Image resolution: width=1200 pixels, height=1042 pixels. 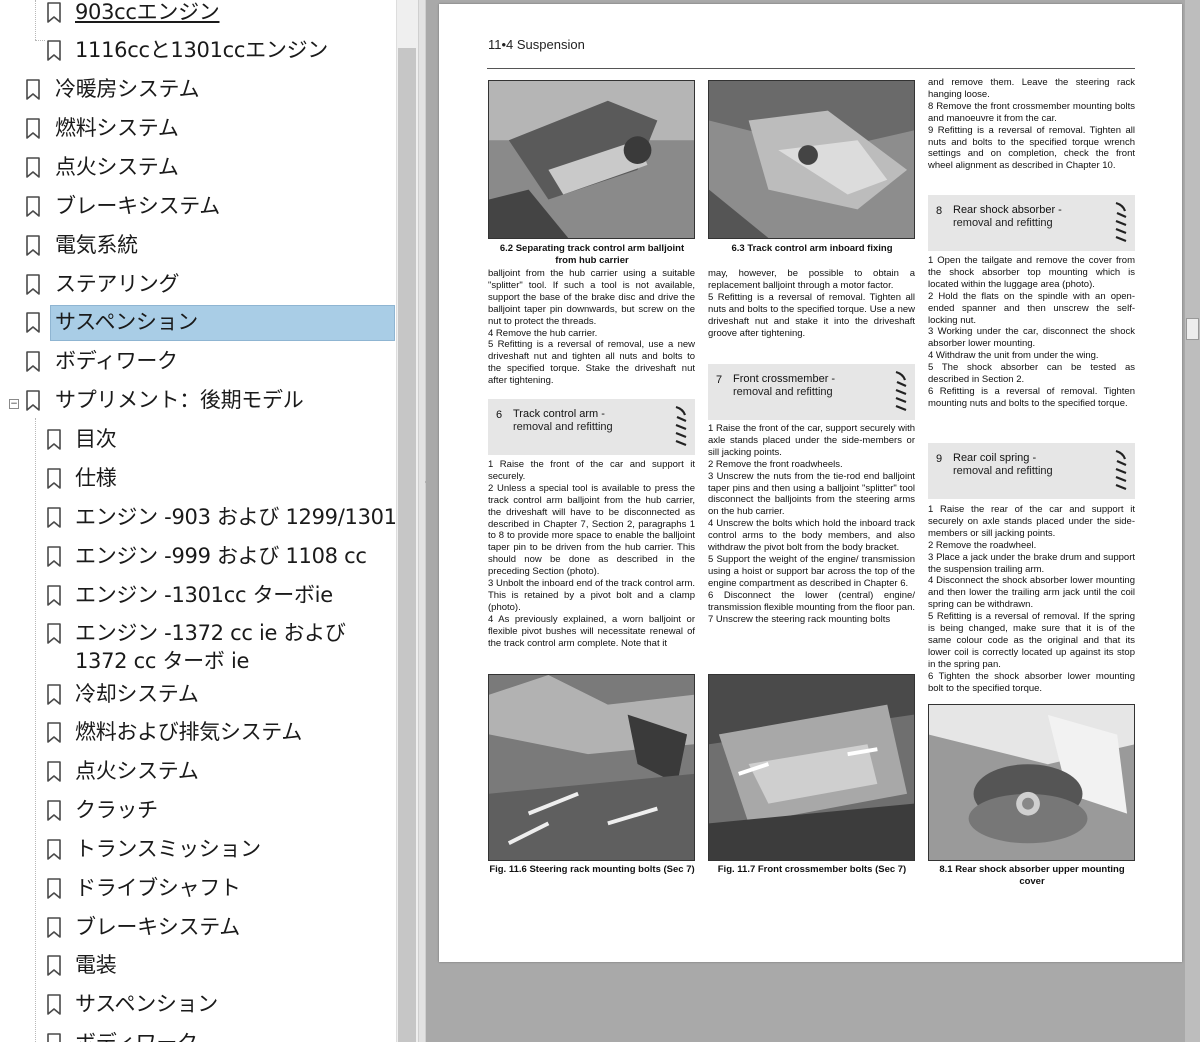 I want to click on bookmark-label: 燃料システム, so click(x=117, y=128).